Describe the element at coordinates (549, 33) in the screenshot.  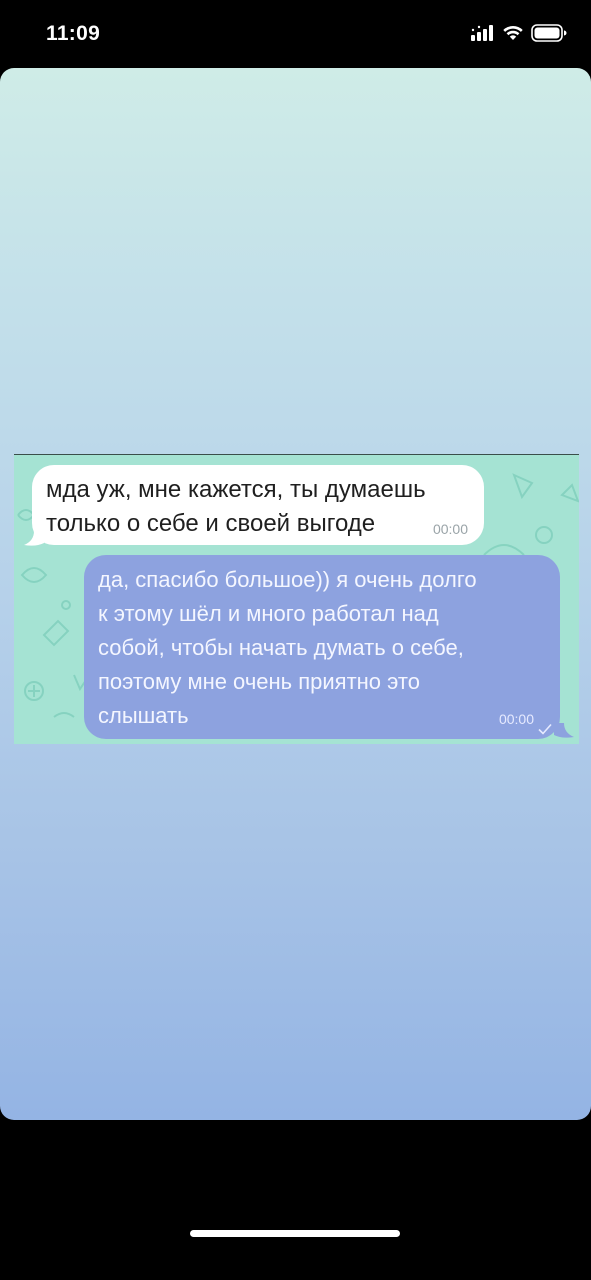
I see `battery-icon` at that location.